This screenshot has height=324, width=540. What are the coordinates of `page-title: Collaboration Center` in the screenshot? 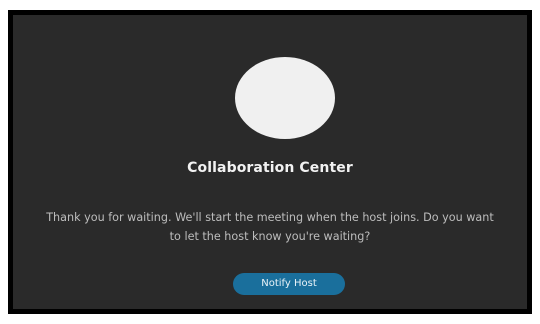 It's located at (270, 168).